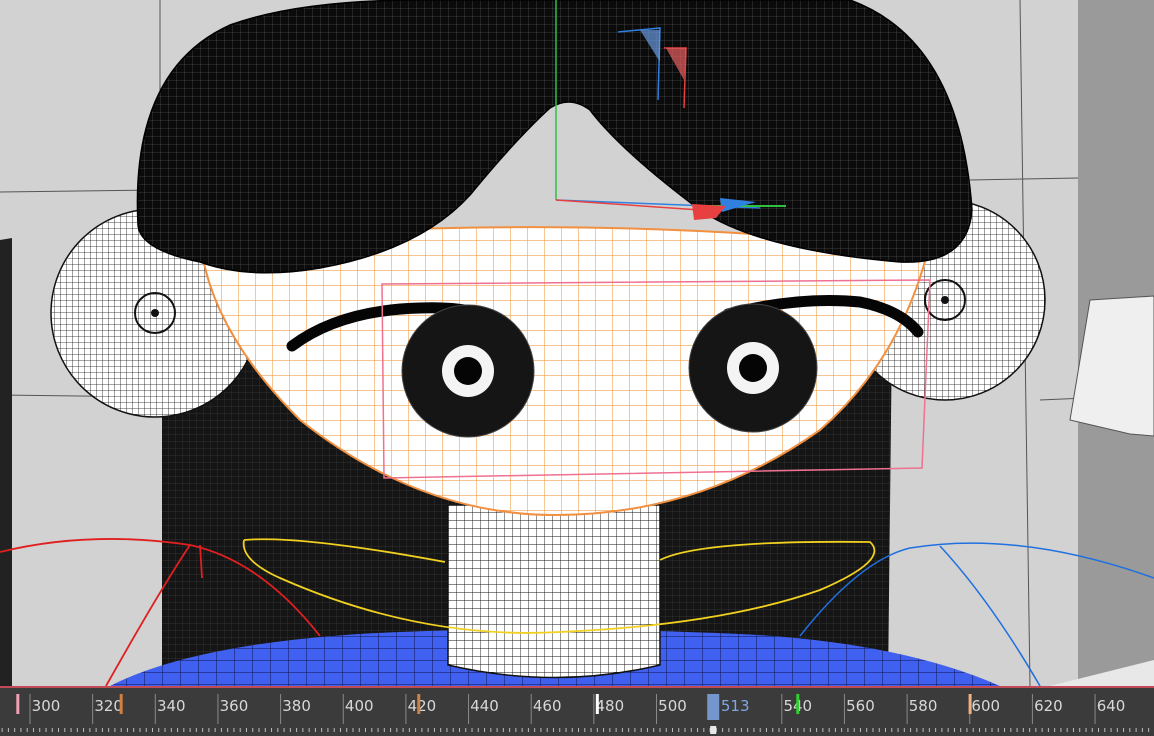  Describe the element at coordinates (1048, 706) in the screenshot. I see `tick-label-620: 620` at that location.